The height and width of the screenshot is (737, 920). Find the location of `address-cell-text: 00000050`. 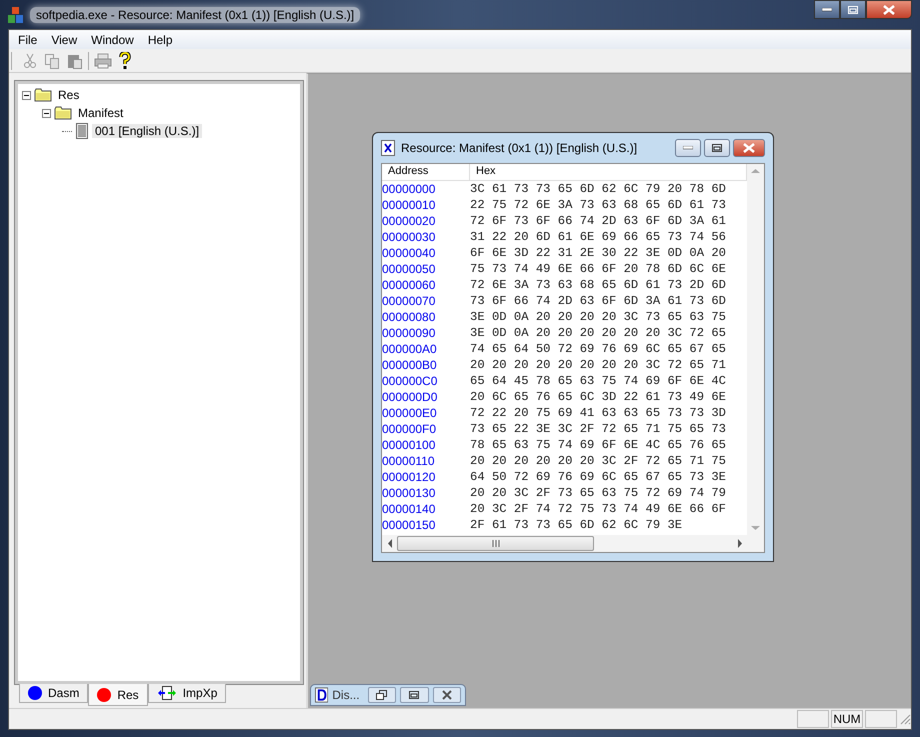

address-cell-text: 00000050 is located at coordinates (409, 269).